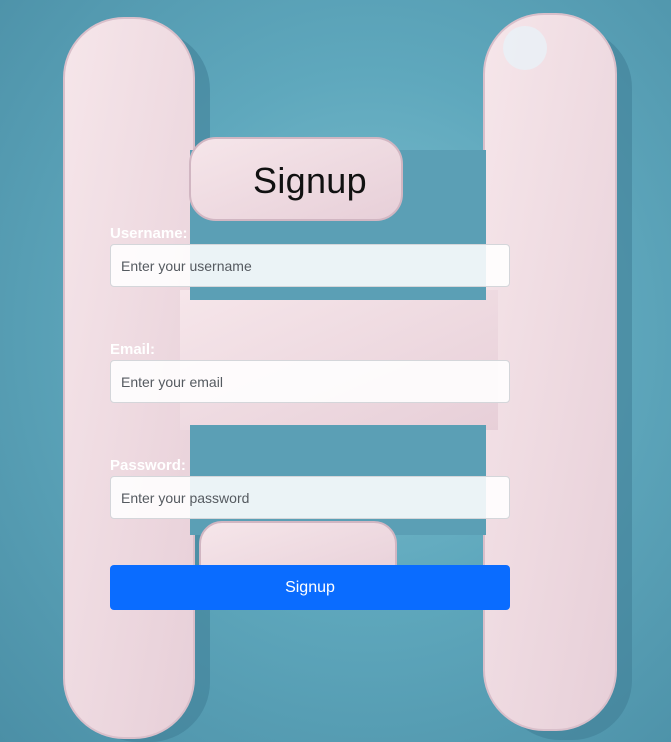 The width and height of the screenshot is (671, 742). What do you see at coordinates (310, 587) in the screenshot?
I see `signup-button: Signup` at bounding box center [310, 587].